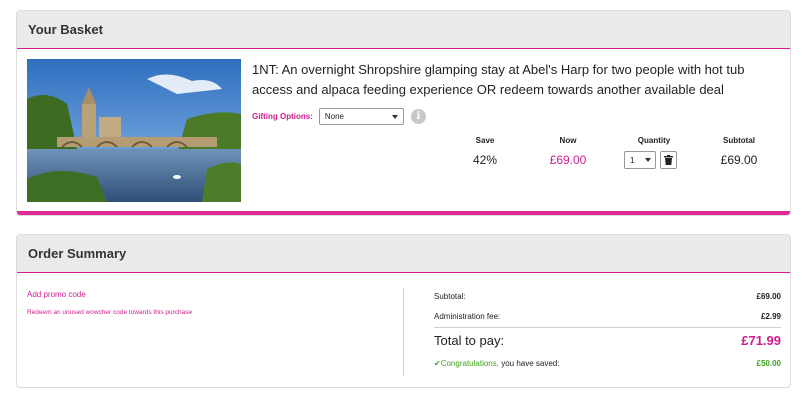 Image resolution: width=804 pixels, height=406 pixels. I want to click on item-subtotal: £69.00, so click(739, 160).